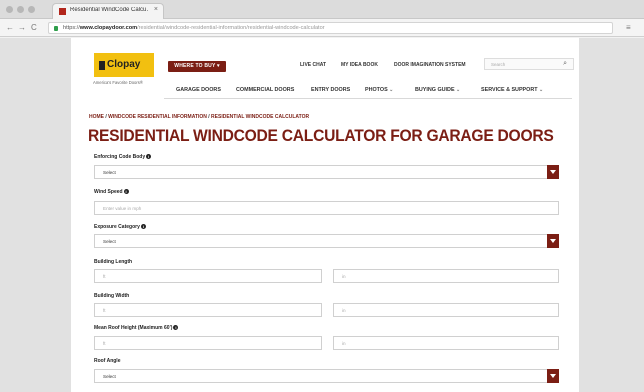 The width and height of the screenshot is (644, 392). What do you see at coordinates (104, 276) in the screenshot?
I see `length-ft-placeholder: ft` at bounding box center [104, 276].